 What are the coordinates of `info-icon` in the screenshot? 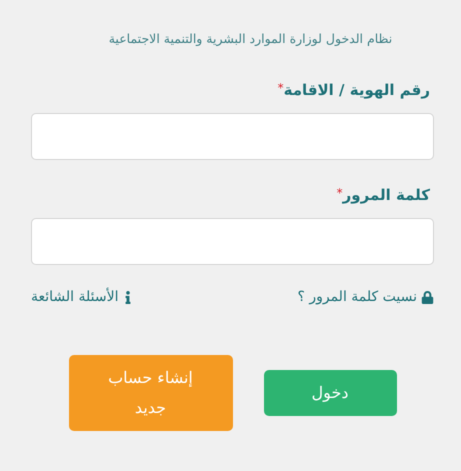 It's located at (127, 297).